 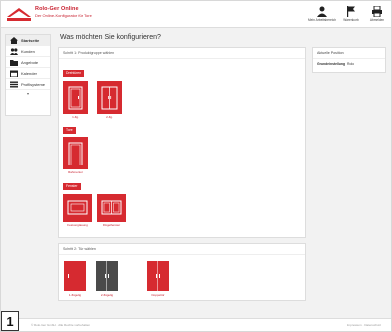 I want to click on calendar-icon, so click(x=14, y=73).